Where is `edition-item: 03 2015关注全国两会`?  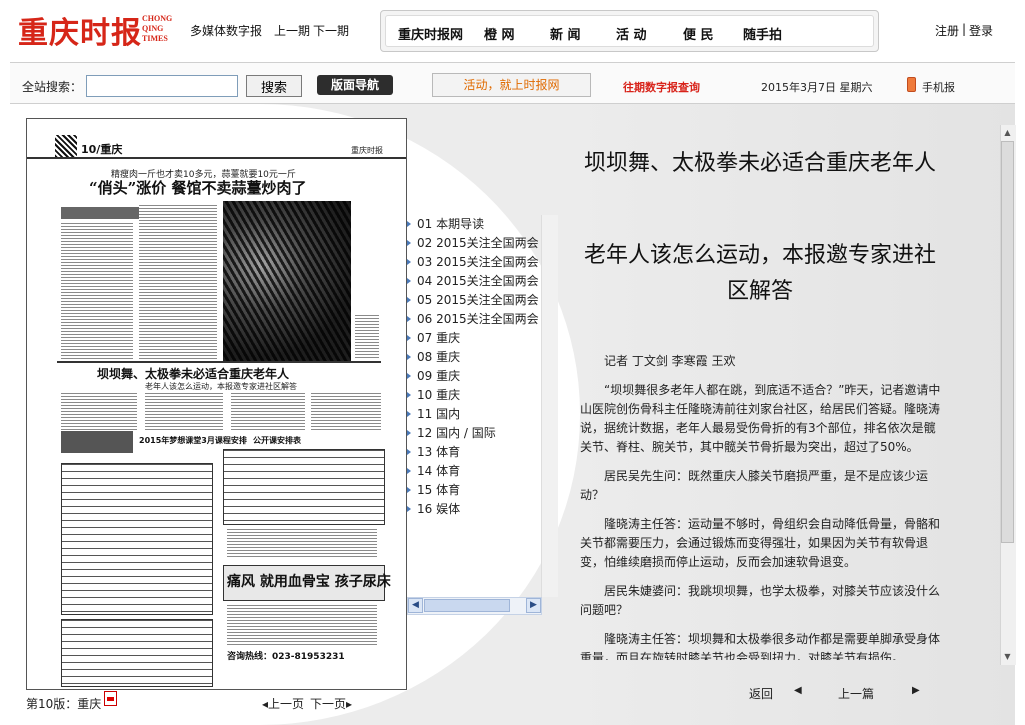
edition-item: 03 2015关注全国两会 is located at coordinates (473, 262).